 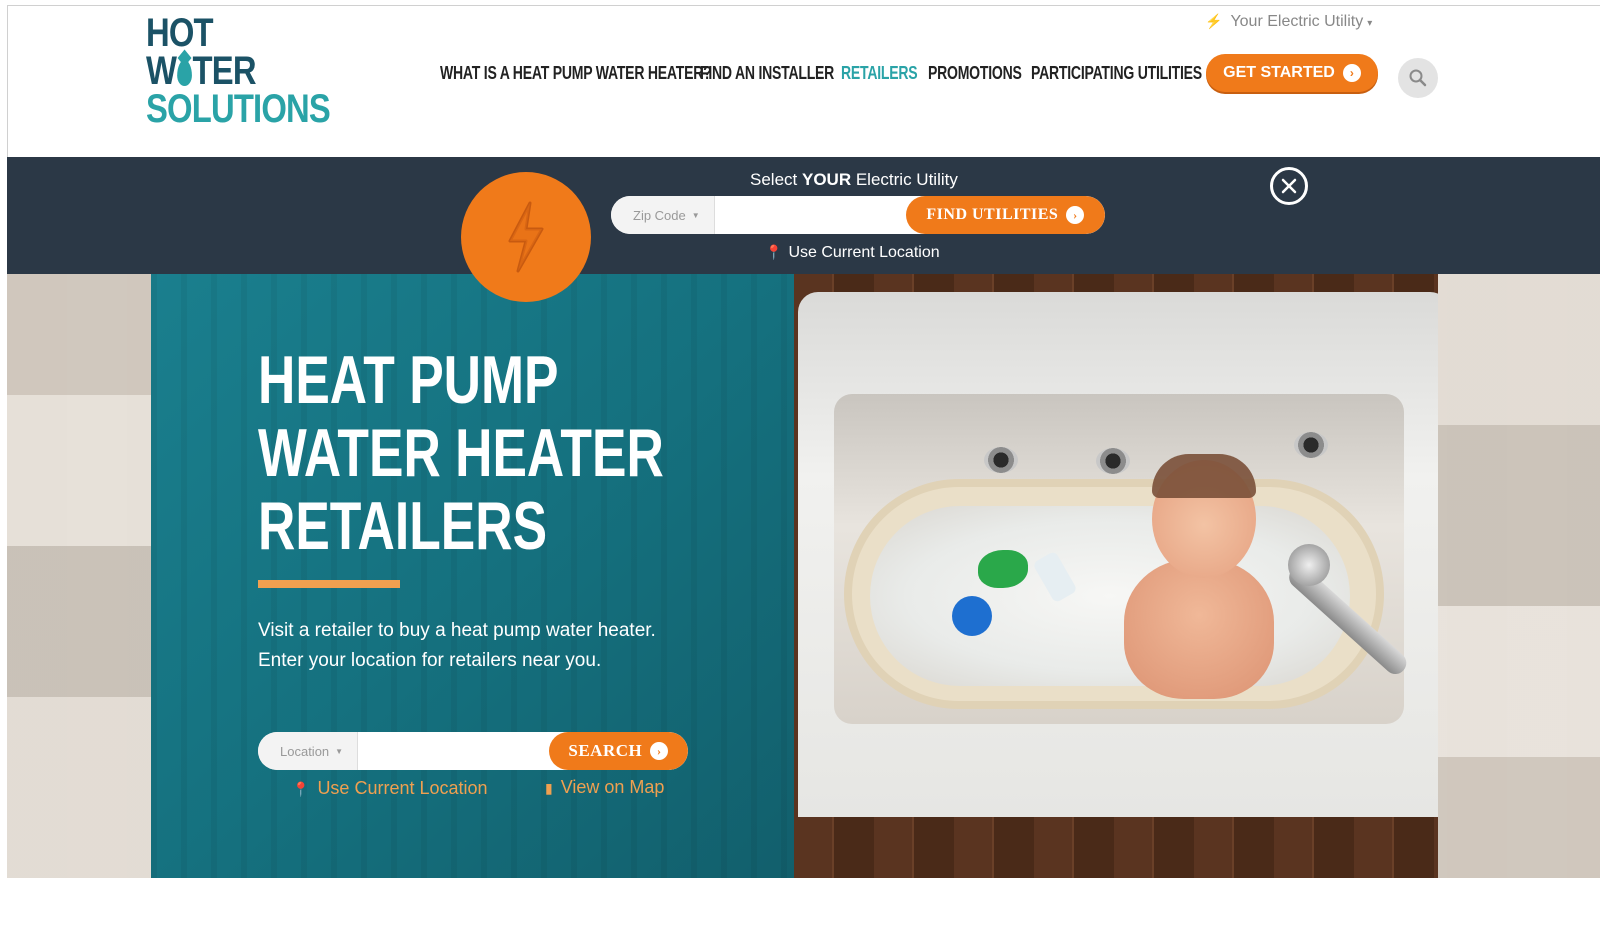 I want to click on retailer-search-form: Location ▼ SEARCH ›, so click(x=473, y=751).